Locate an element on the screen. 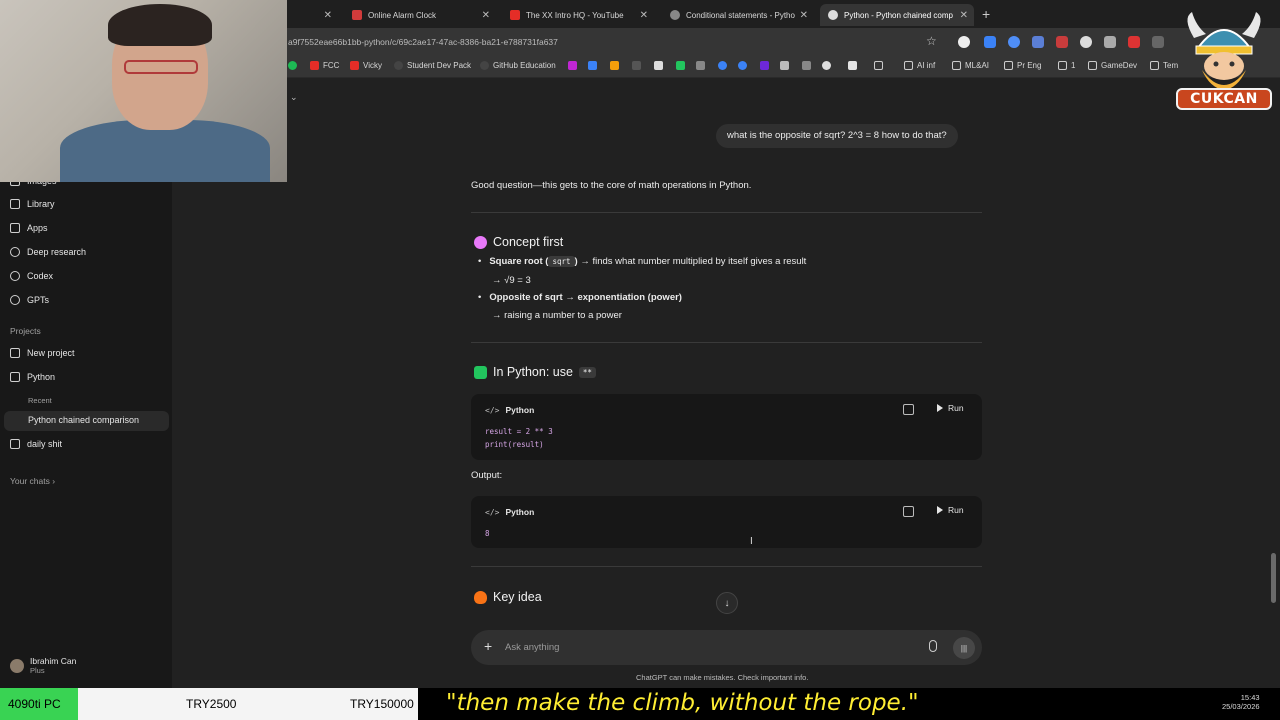 The height and width of the screenshot is (720, 1280). sidebar-item-daily: daily shit is located at coordinates (36, 444).